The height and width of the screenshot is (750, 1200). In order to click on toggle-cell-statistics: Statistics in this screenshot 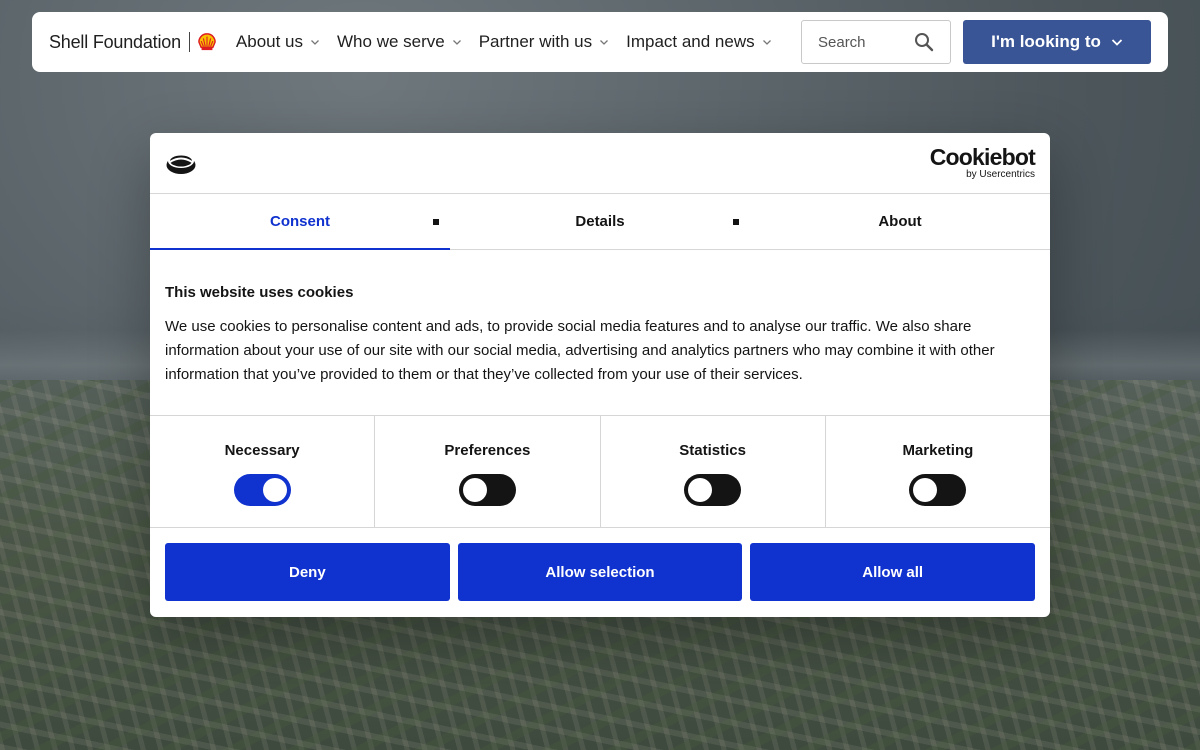, I will do `click(713, 471)`.